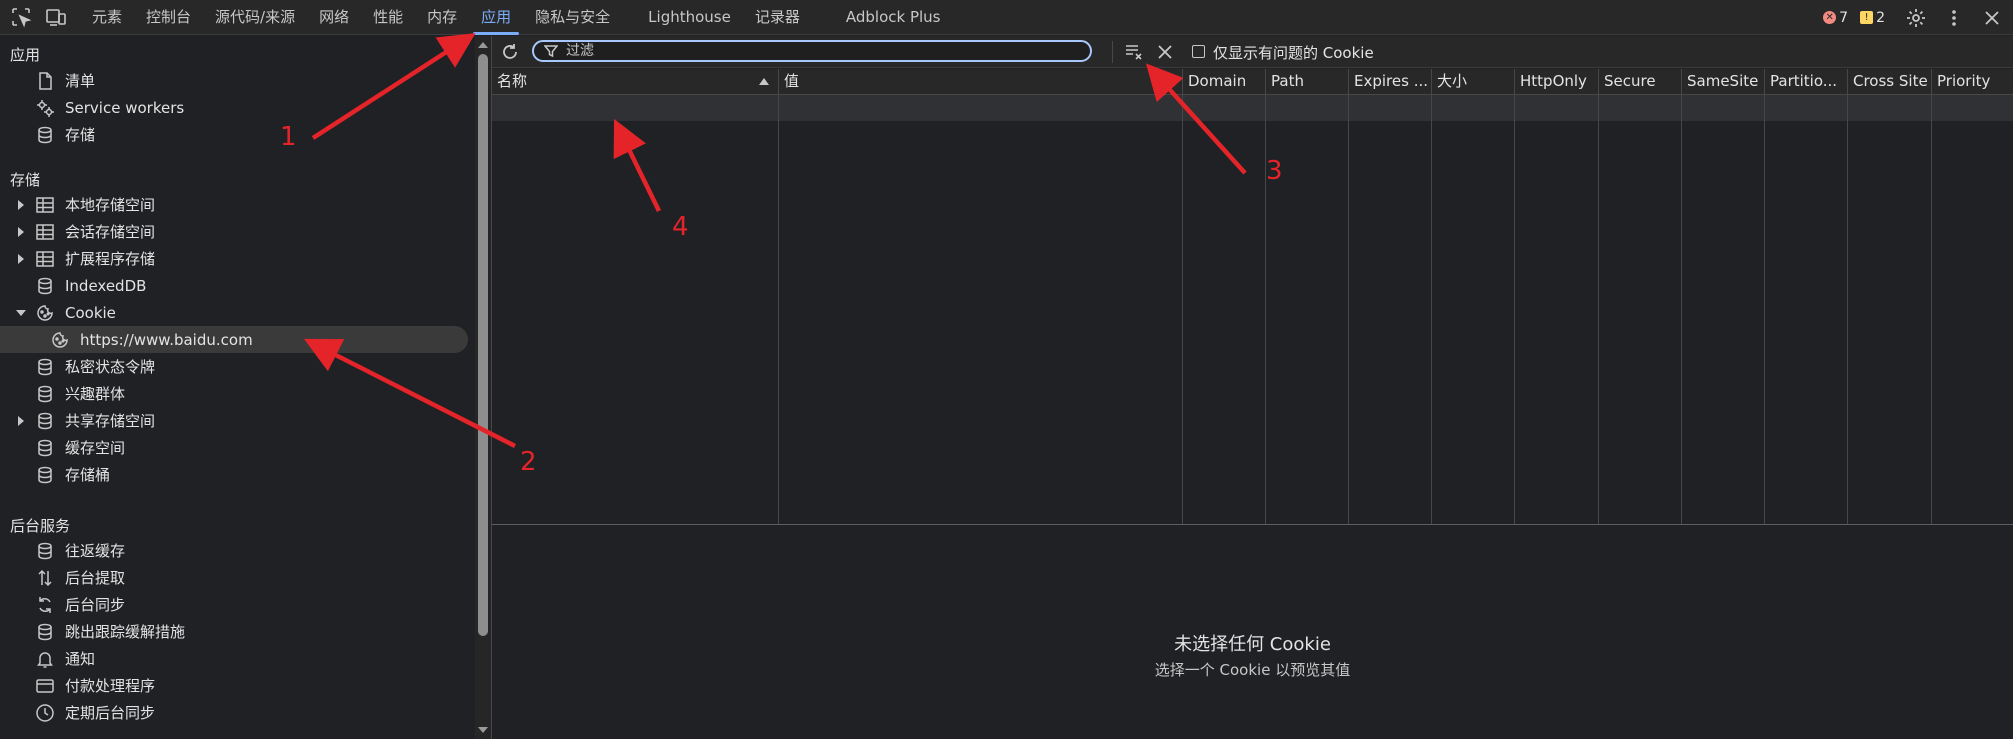  What do you see at coordinates (234, 712) in the screenshot?
I see `sidebar-item-periodic-sync: 定期后台同步` at bounding box center [234, 712].